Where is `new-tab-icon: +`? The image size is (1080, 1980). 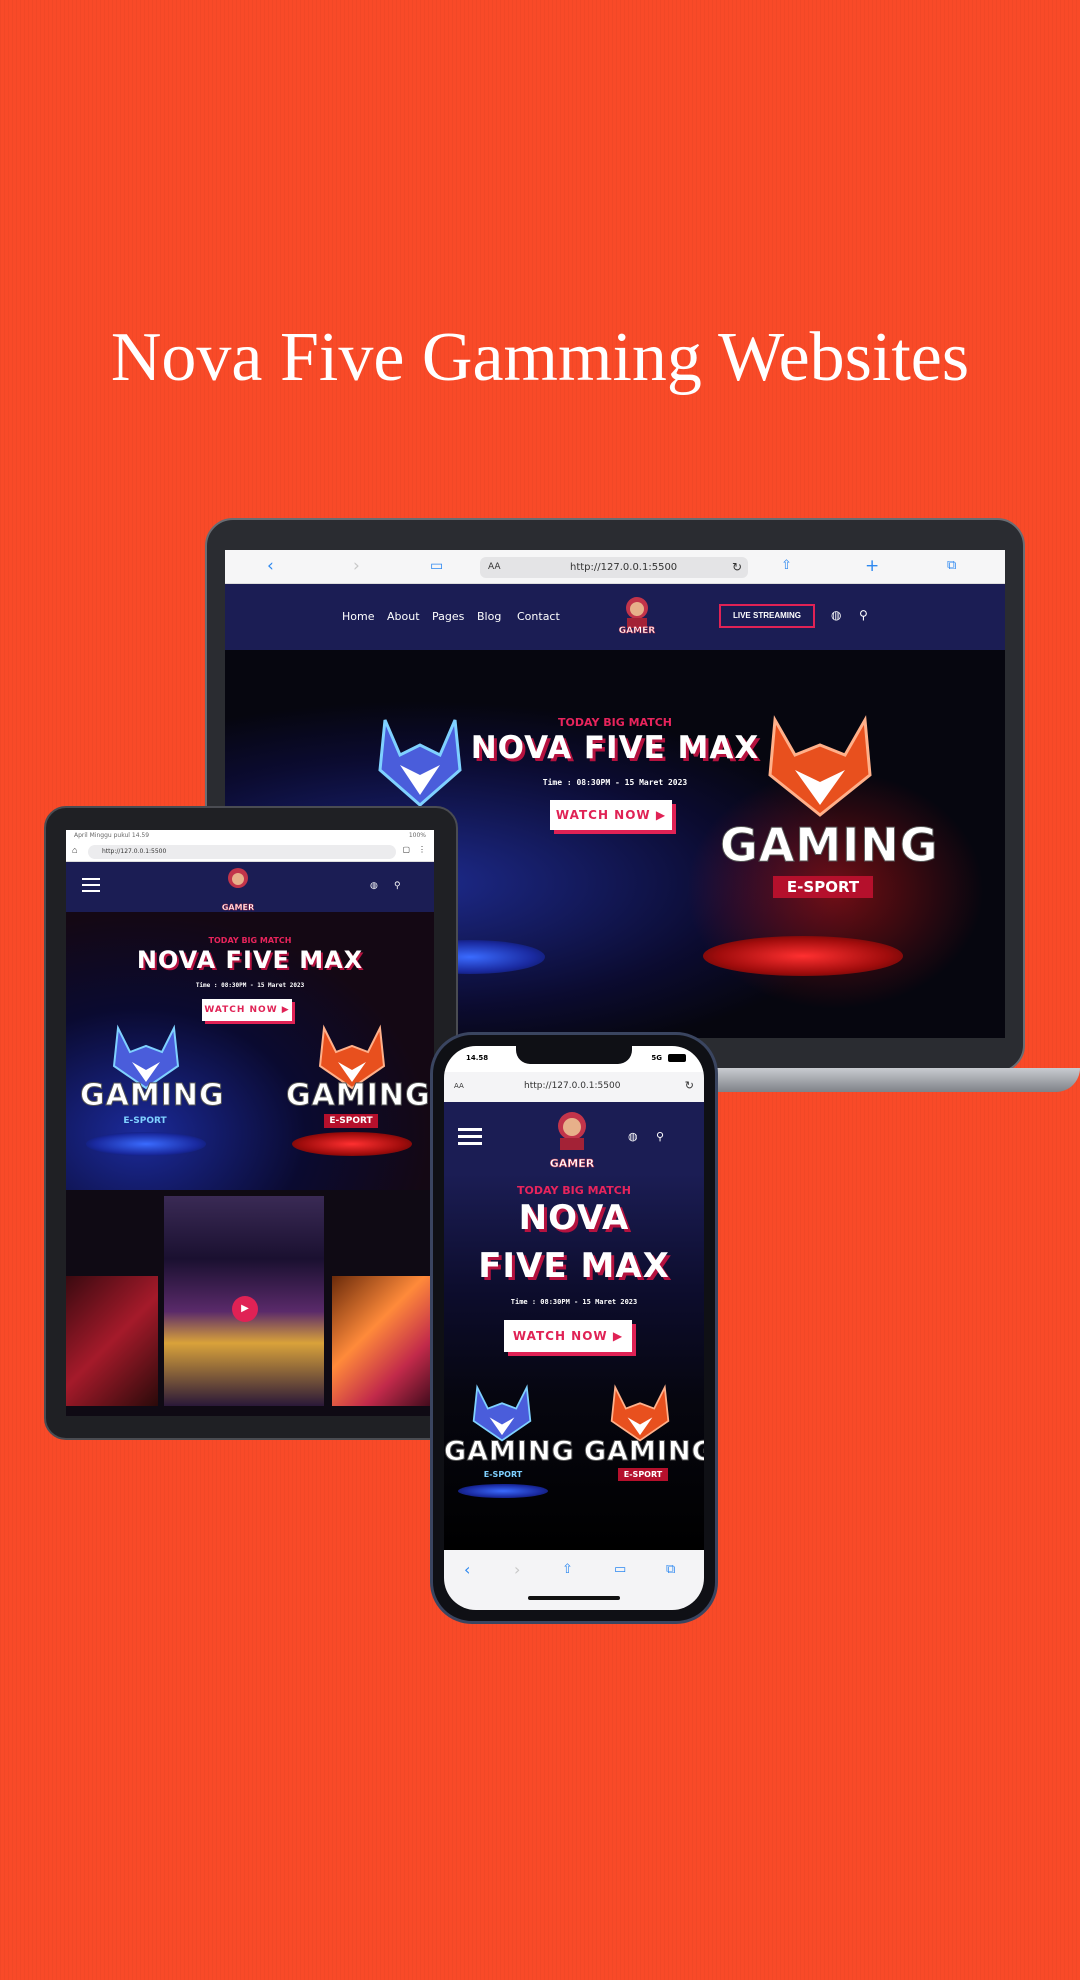
new-tab-icon: + is located at coordinates (872, 566).